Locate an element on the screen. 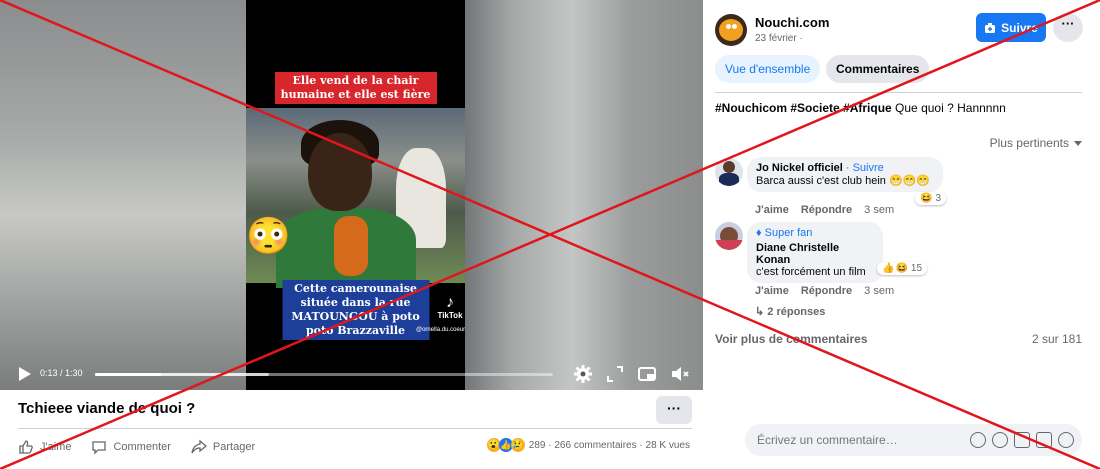  tiktok-watermark: ♪ TikTok is located at coordinates (450, 307).